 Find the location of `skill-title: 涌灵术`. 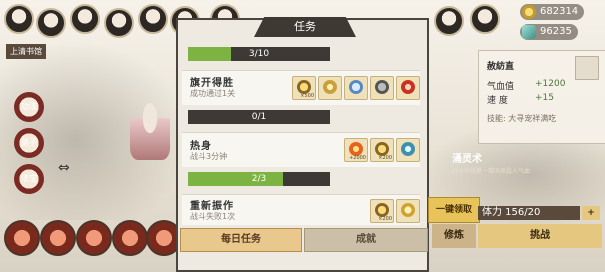

skill-title: 涌灵术 is located at coordinates (467, 159).